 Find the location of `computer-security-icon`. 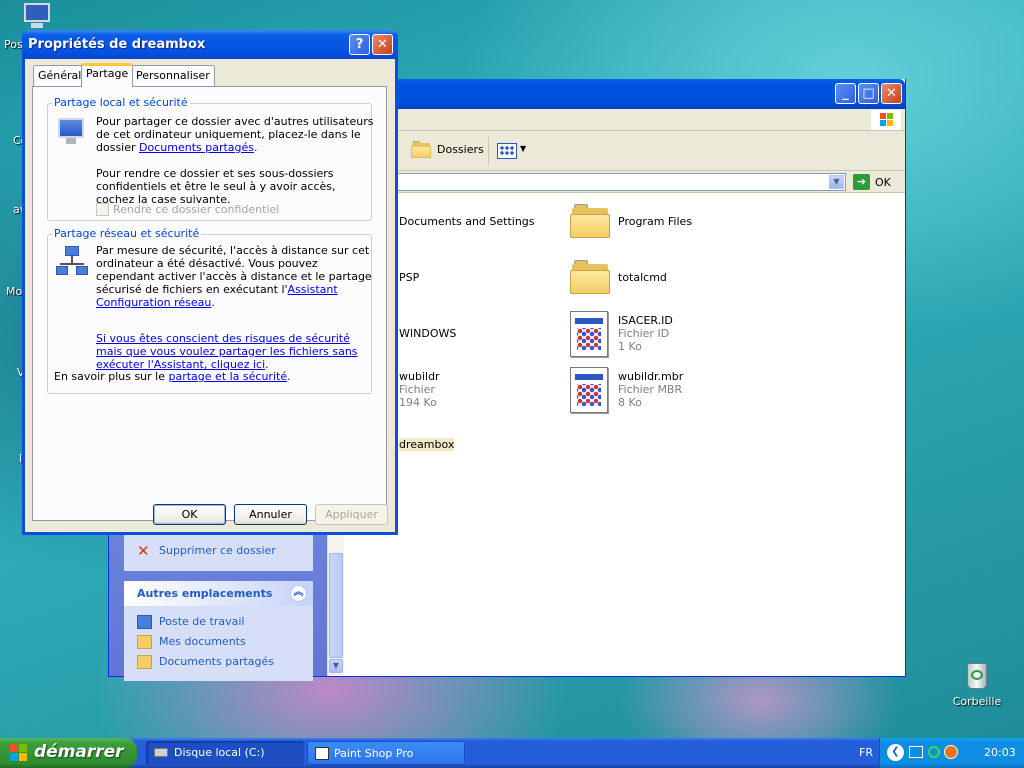

computer-security-icon is located at coordinates (73, 132).